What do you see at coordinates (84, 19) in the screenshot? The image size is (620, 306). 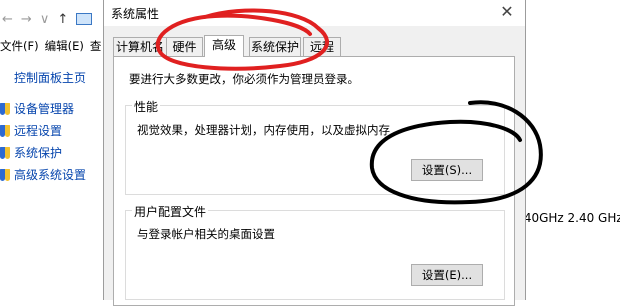 I see `folder-icon` at bounding box center [84, 19].